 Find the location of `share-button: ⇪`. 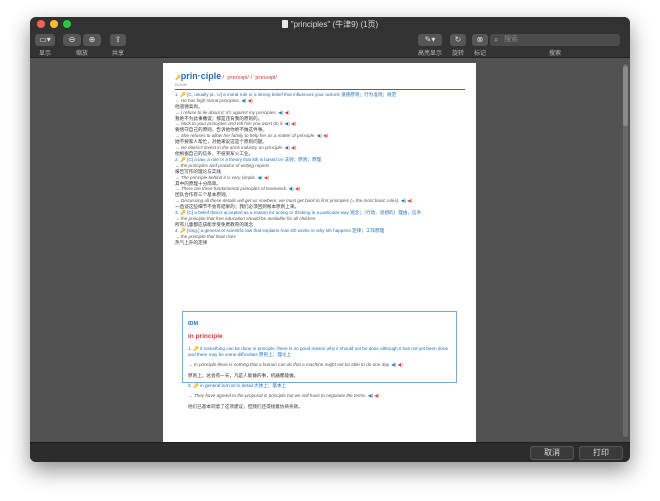

share-button: ⇪ is located at coordinates (118, 40).